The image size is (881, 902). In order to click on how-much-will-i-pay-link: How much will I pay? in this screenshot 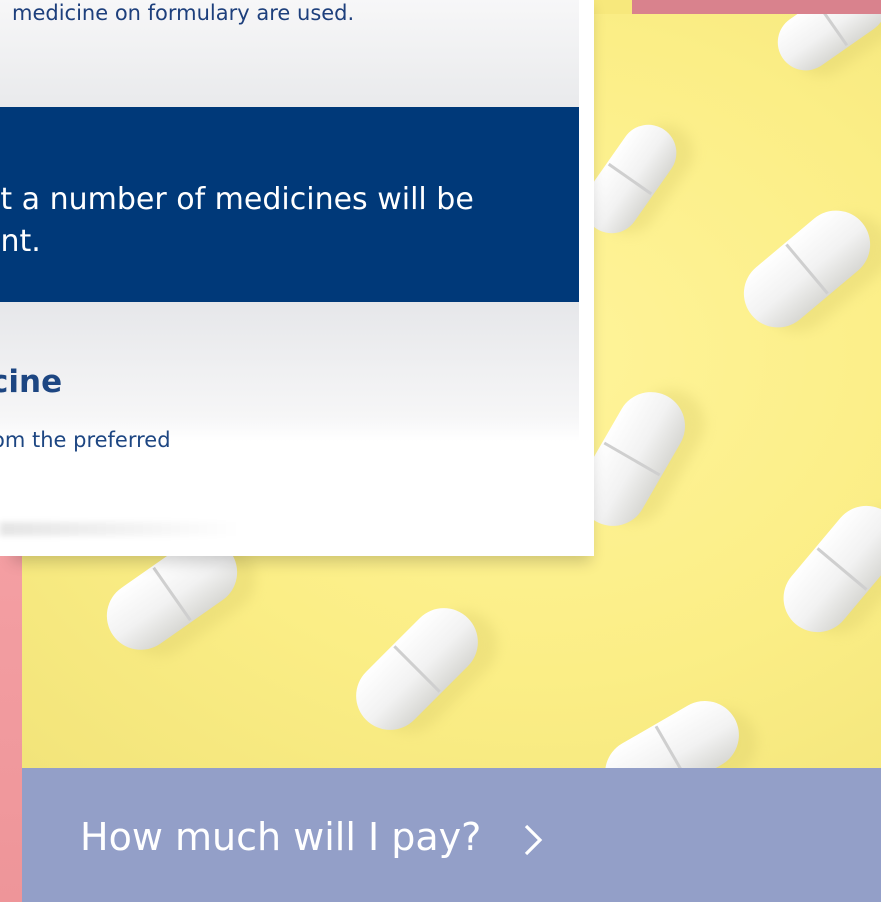, I will do `click(451, 835)`.